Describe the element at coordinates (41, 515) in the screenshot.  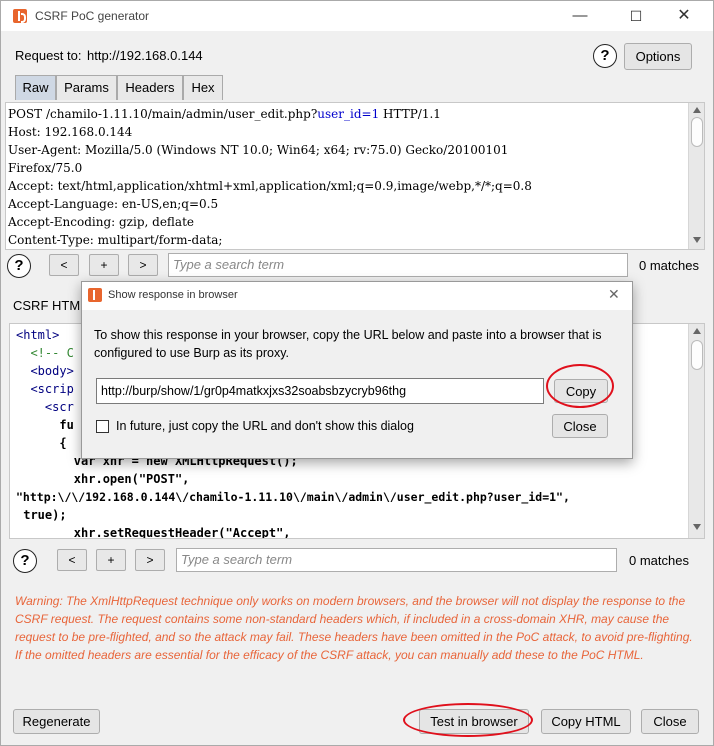
I see `code-line: true);` at that location.